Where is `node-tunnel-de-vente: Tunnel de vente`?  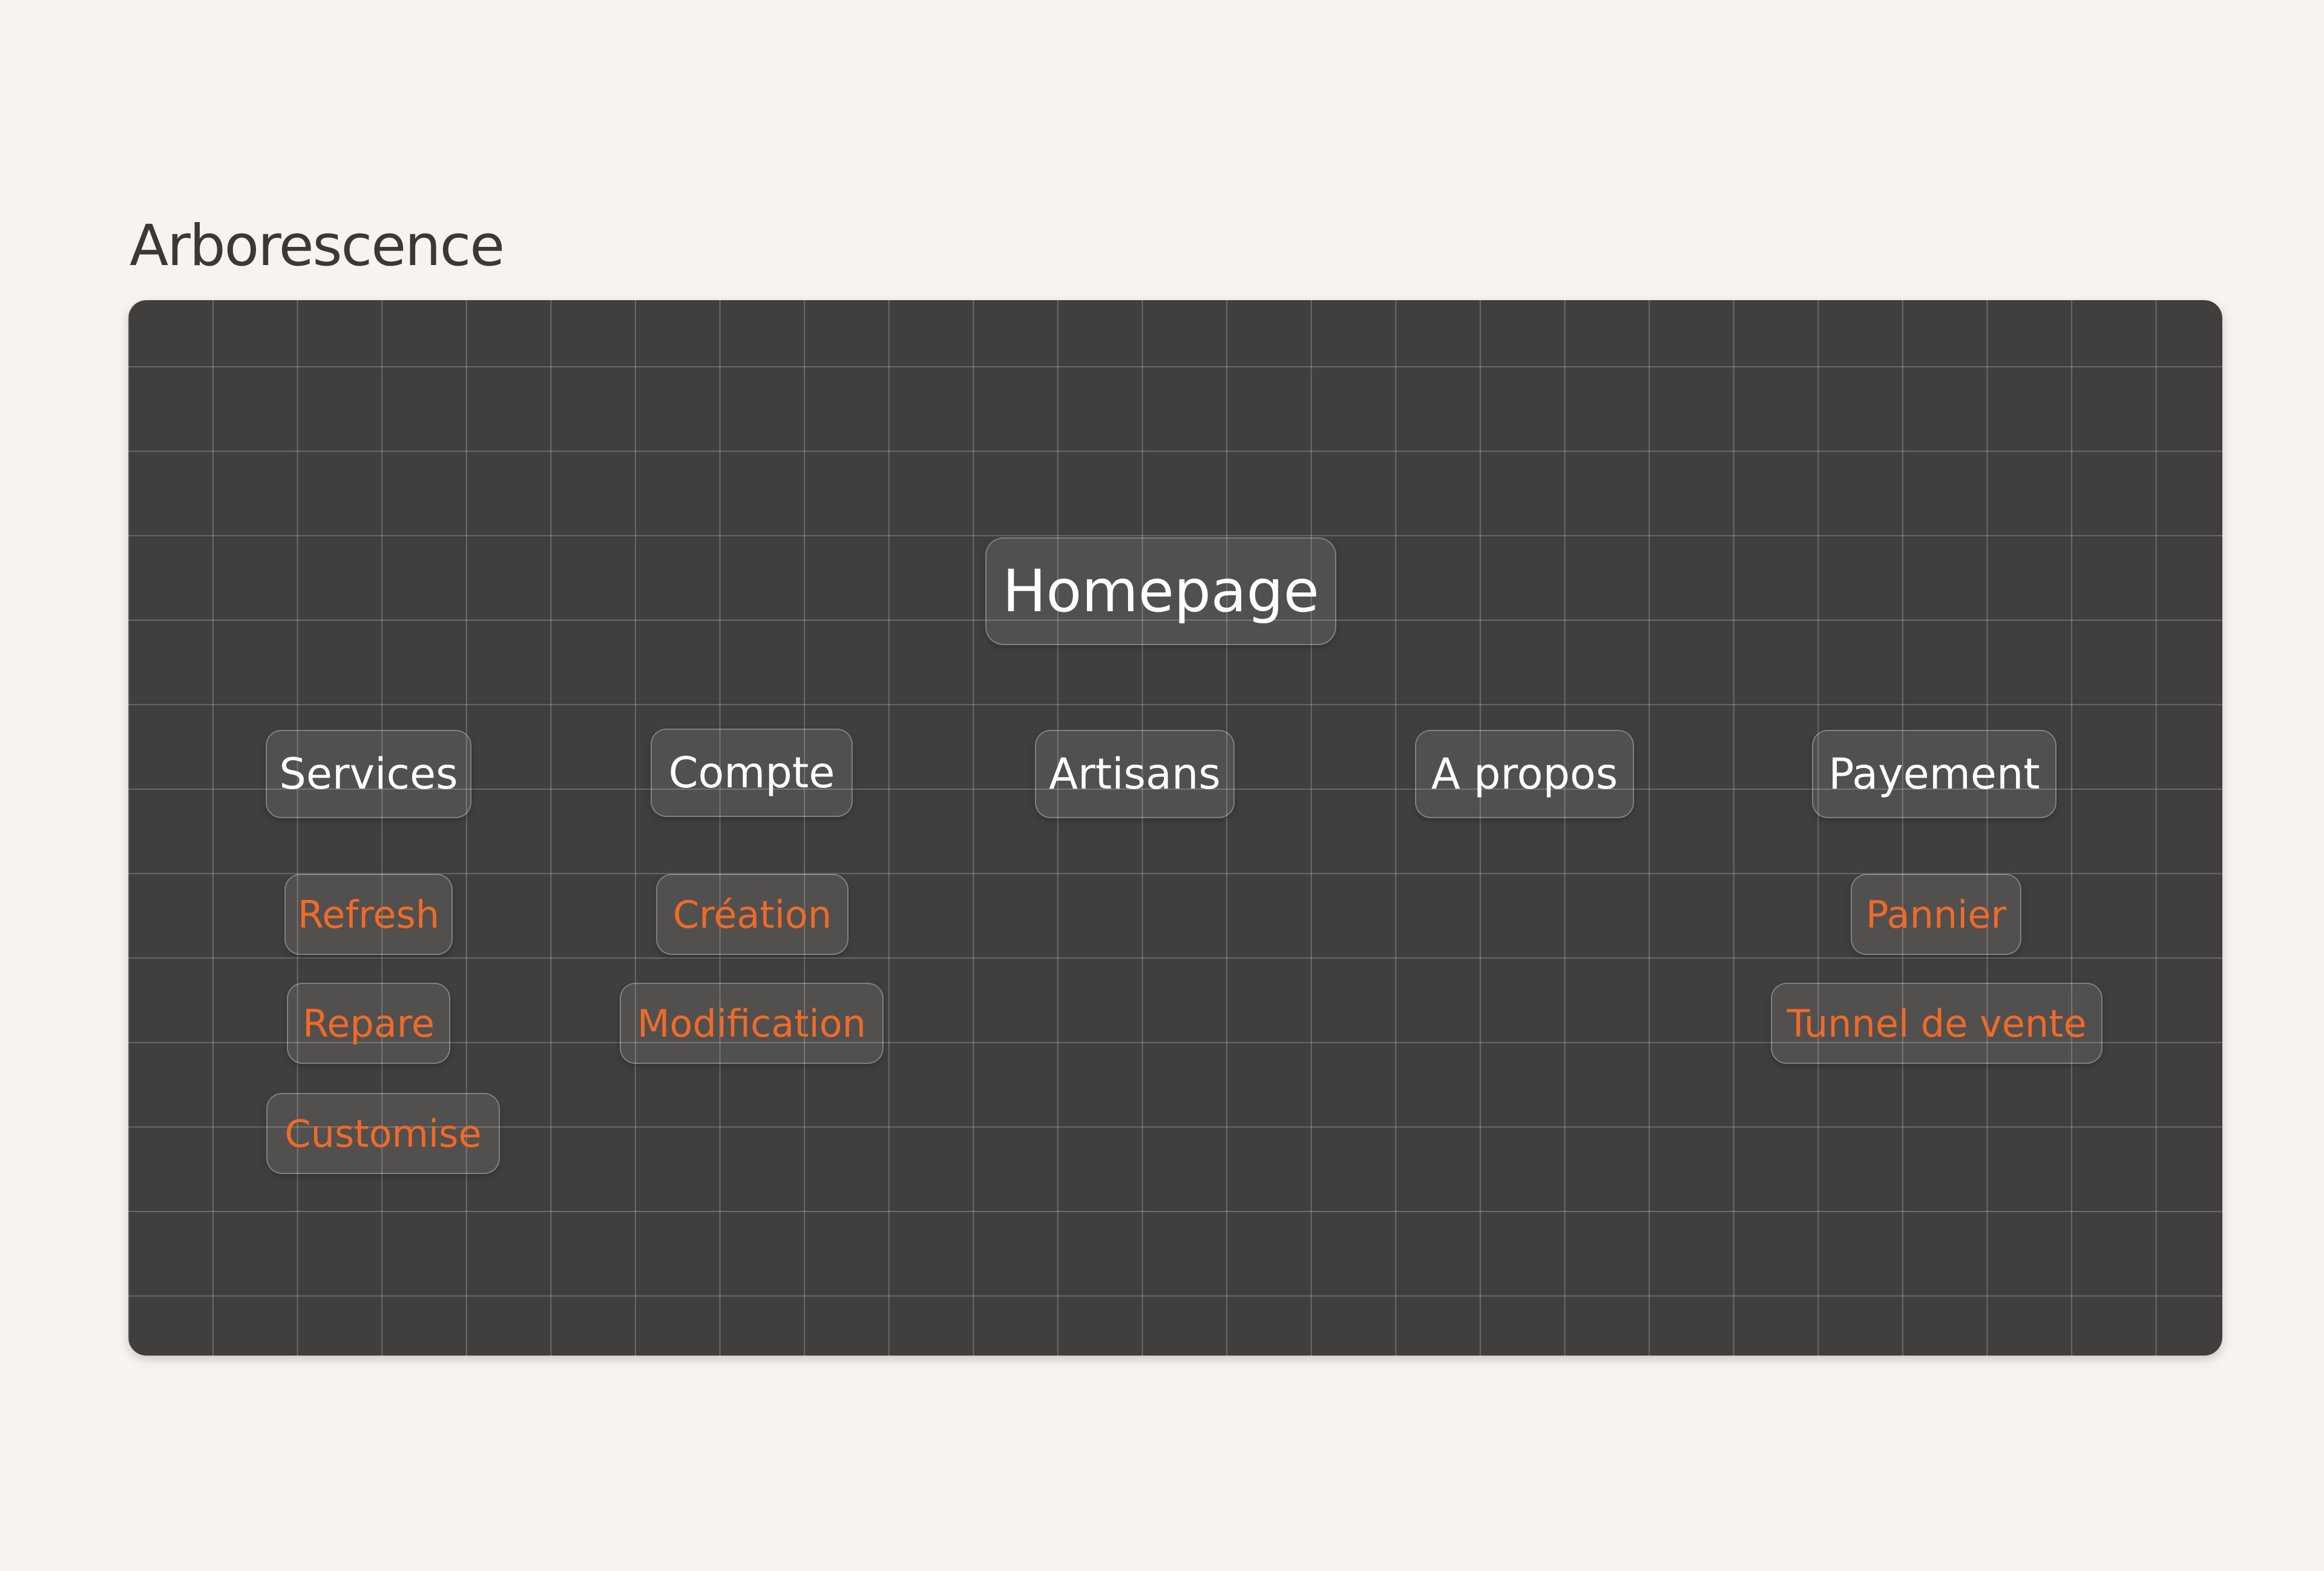 node-tunnel-de-vente: Tunnel de vente is located at coordinates (1936, 1024).